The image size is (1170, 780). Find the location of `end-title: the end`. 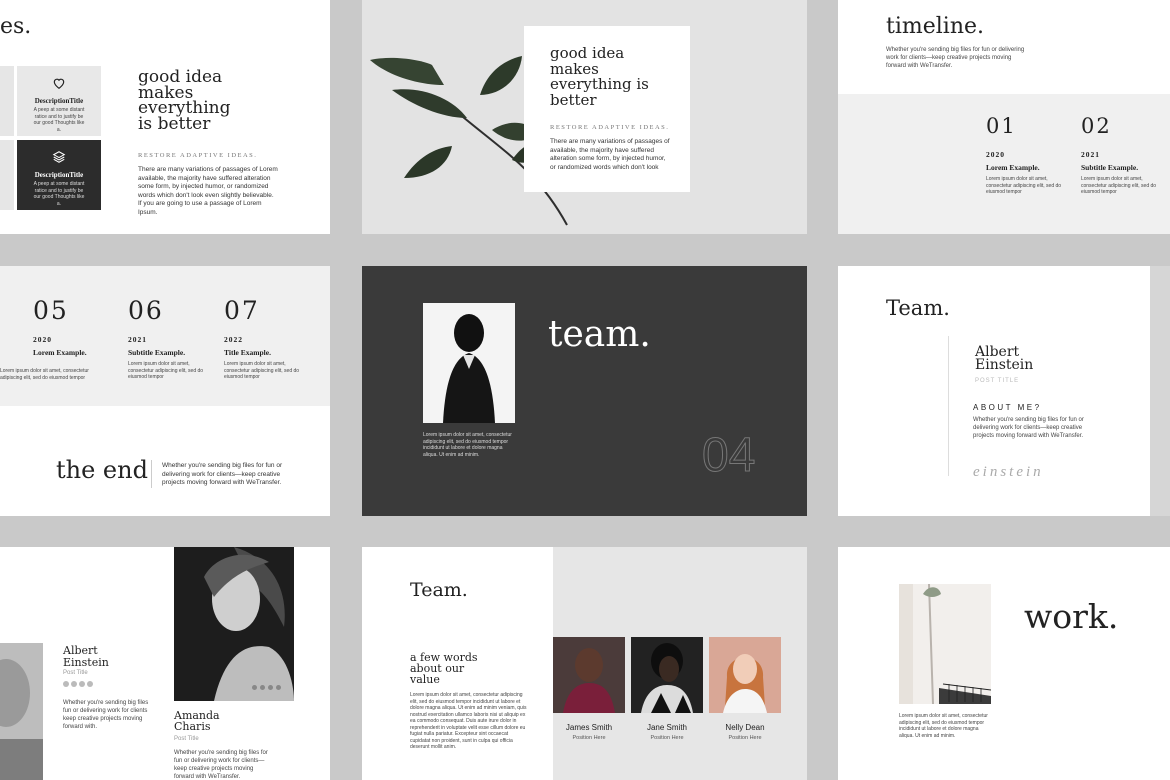

end-title: the end is located at coordinates (102, 470).